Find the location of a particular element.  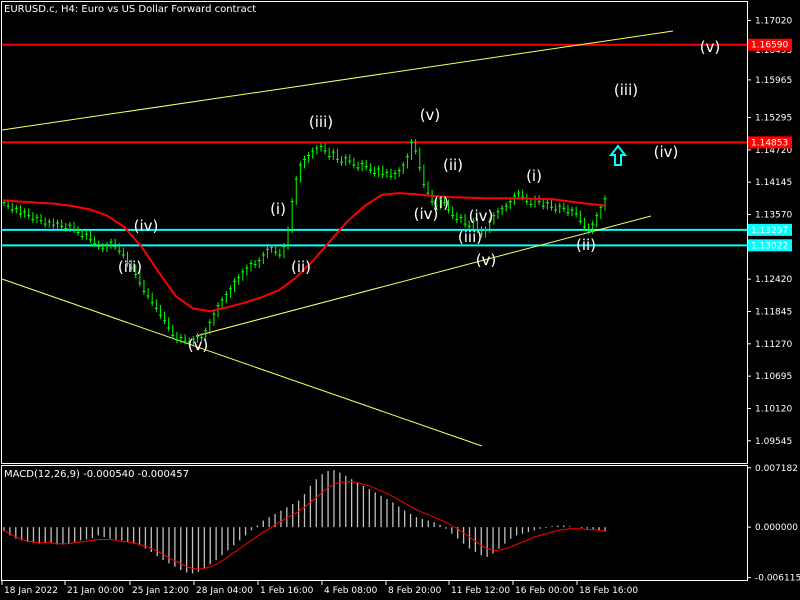

level-tag-label: 1.16590 is located at coordinates (769, 46).